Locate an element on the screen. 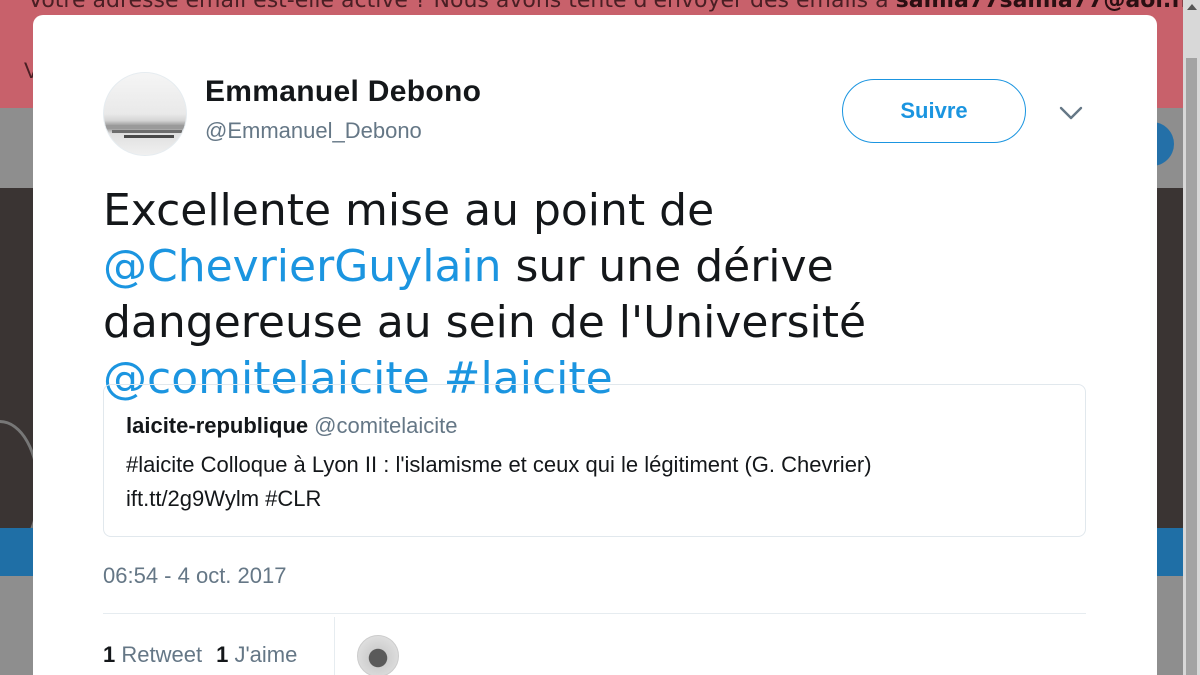 This screenshot has width=1200, height=675. like-stat: 1 J'aime is located at coordinates (256, 654).